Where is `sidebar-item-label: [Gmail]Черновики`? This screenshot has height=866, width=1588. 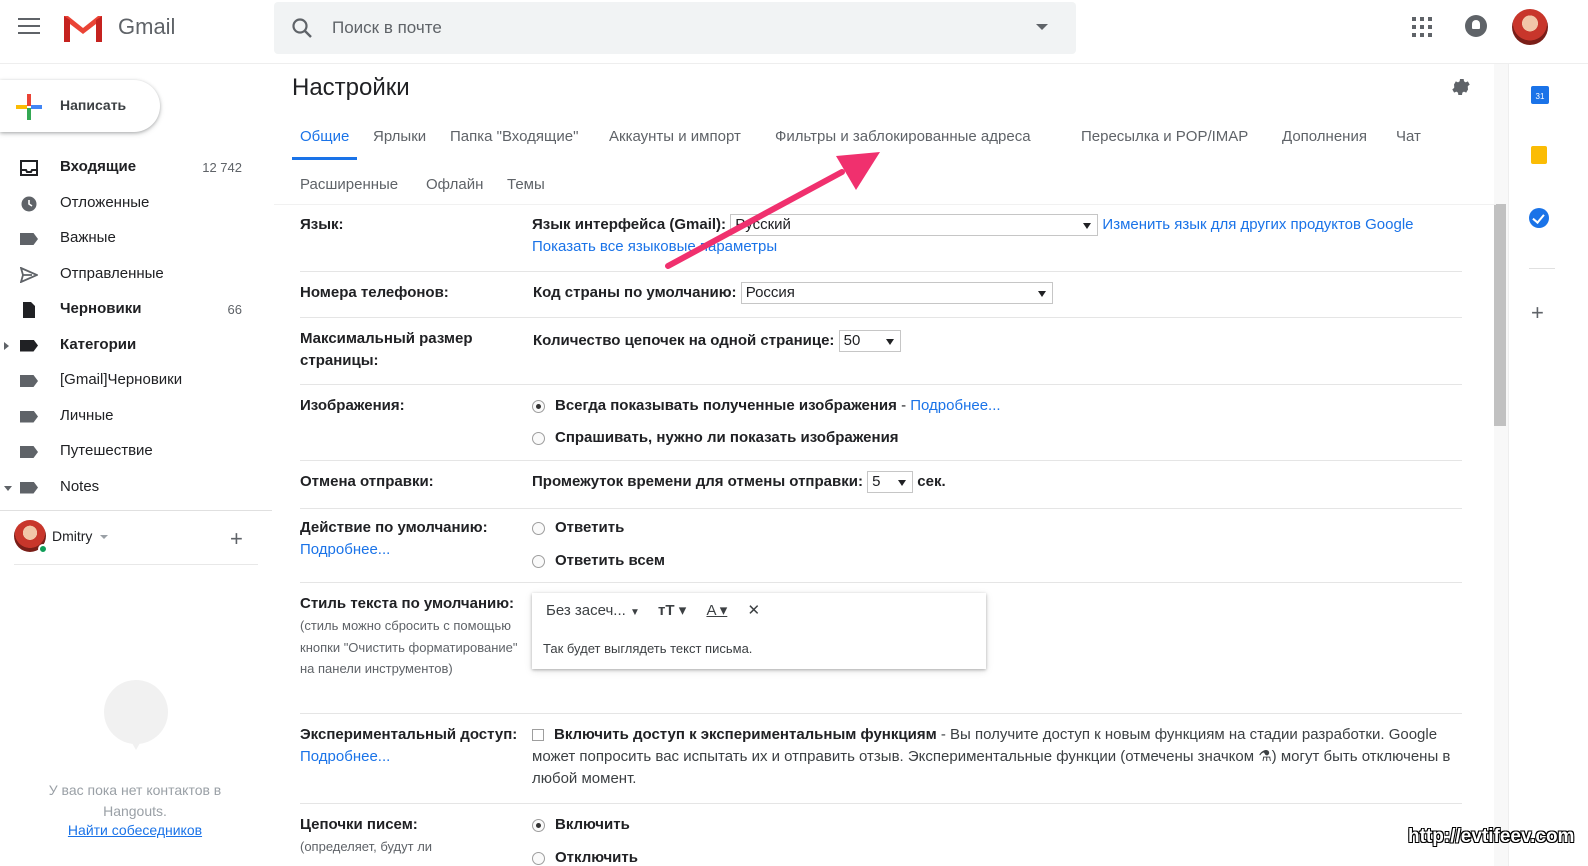 sidebar-item-label: [Gmail]Черновики is located at coordinates (121, 379).